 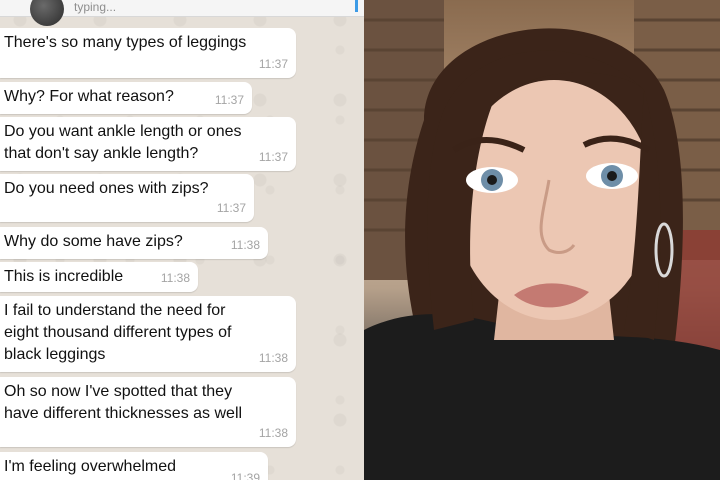 What do you see at coordinates (89, 96) in the screenshot?
I see `message-text: Why? For what reason?` at bounding box center [89, 96].